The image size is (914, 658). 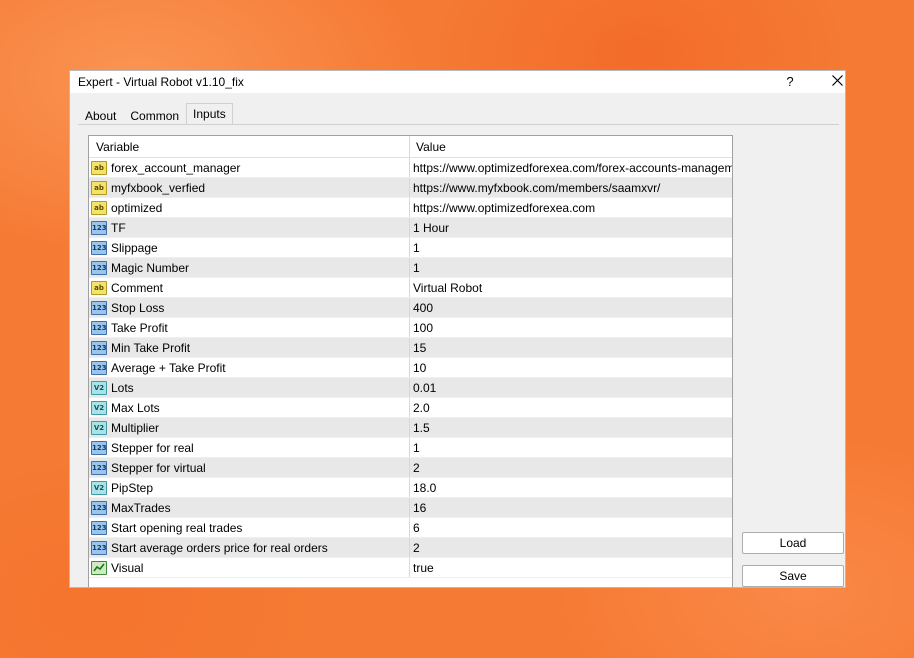 What do you see at coordinates (793, 543) in the screenshot?
I see `load-button: Load` at bounding box center [793, 543].